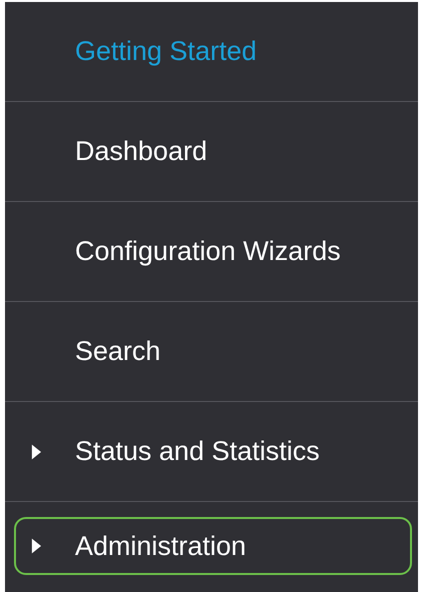 The height and width of the screenshot is (592, 422). Describe the element at coordinates (213, 51) in the screenshot. I see `nav-item: Getting Started` at that location.